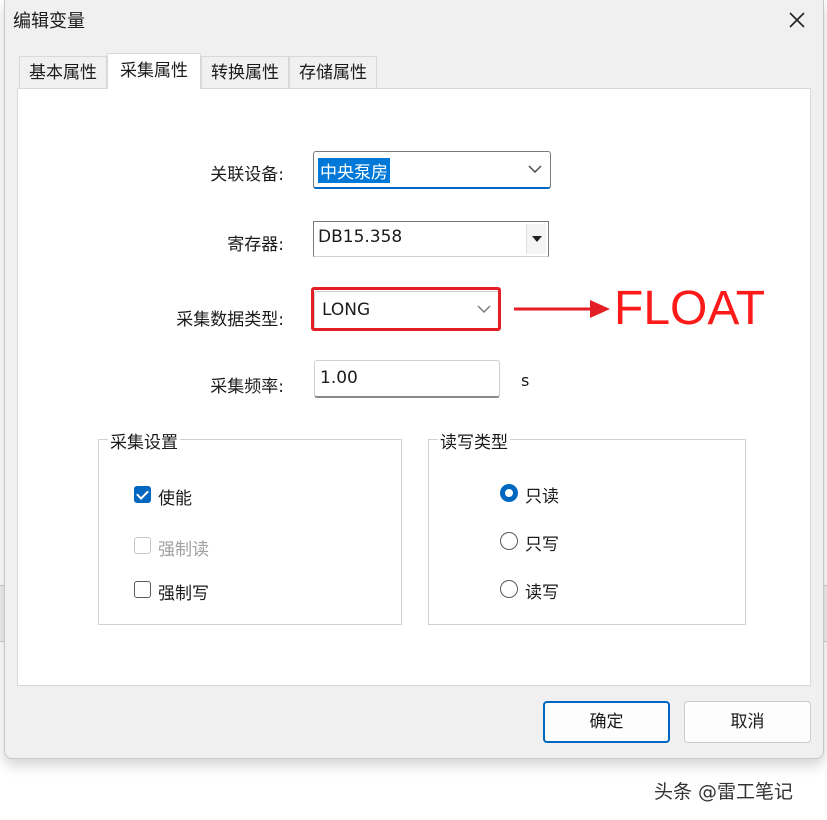  Describe the element at coordinates (542, 545) in the screenshot. I see `write-only-label: 只写` at that location.